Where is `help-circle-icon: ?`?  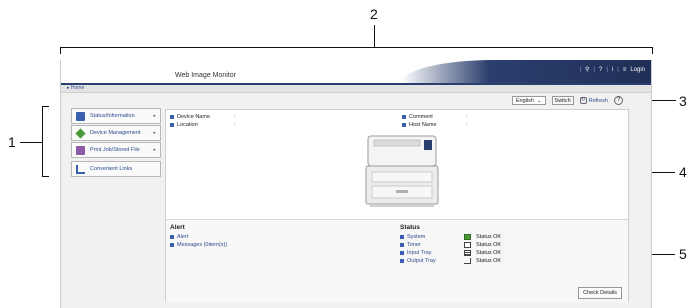 help-circle-icon: ? is located at coordinates (618, 100).